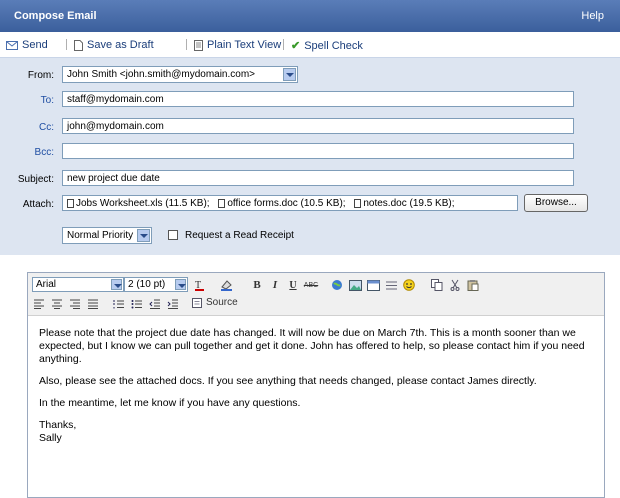  Describe the element at coordinates (318, 99) in the screenshot. I see `to-field: staff@mydomain.com` at that location.